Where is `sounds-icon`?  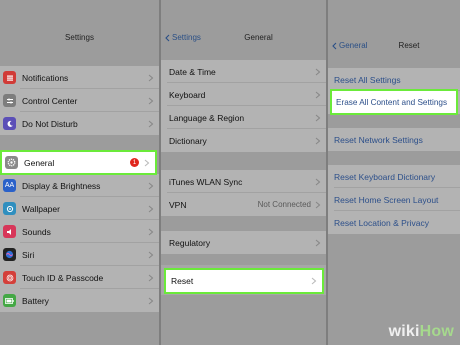 sounds-icon is located at coordinates (9, 231).